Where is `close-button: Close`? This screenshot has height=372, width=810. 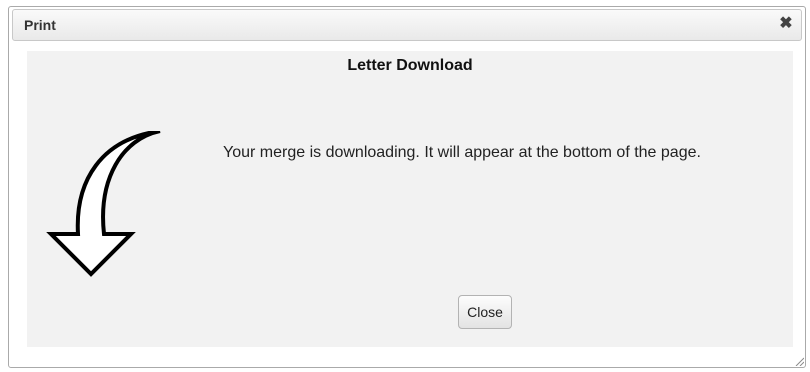
close-button: Close is located at coordinates (485, 312).